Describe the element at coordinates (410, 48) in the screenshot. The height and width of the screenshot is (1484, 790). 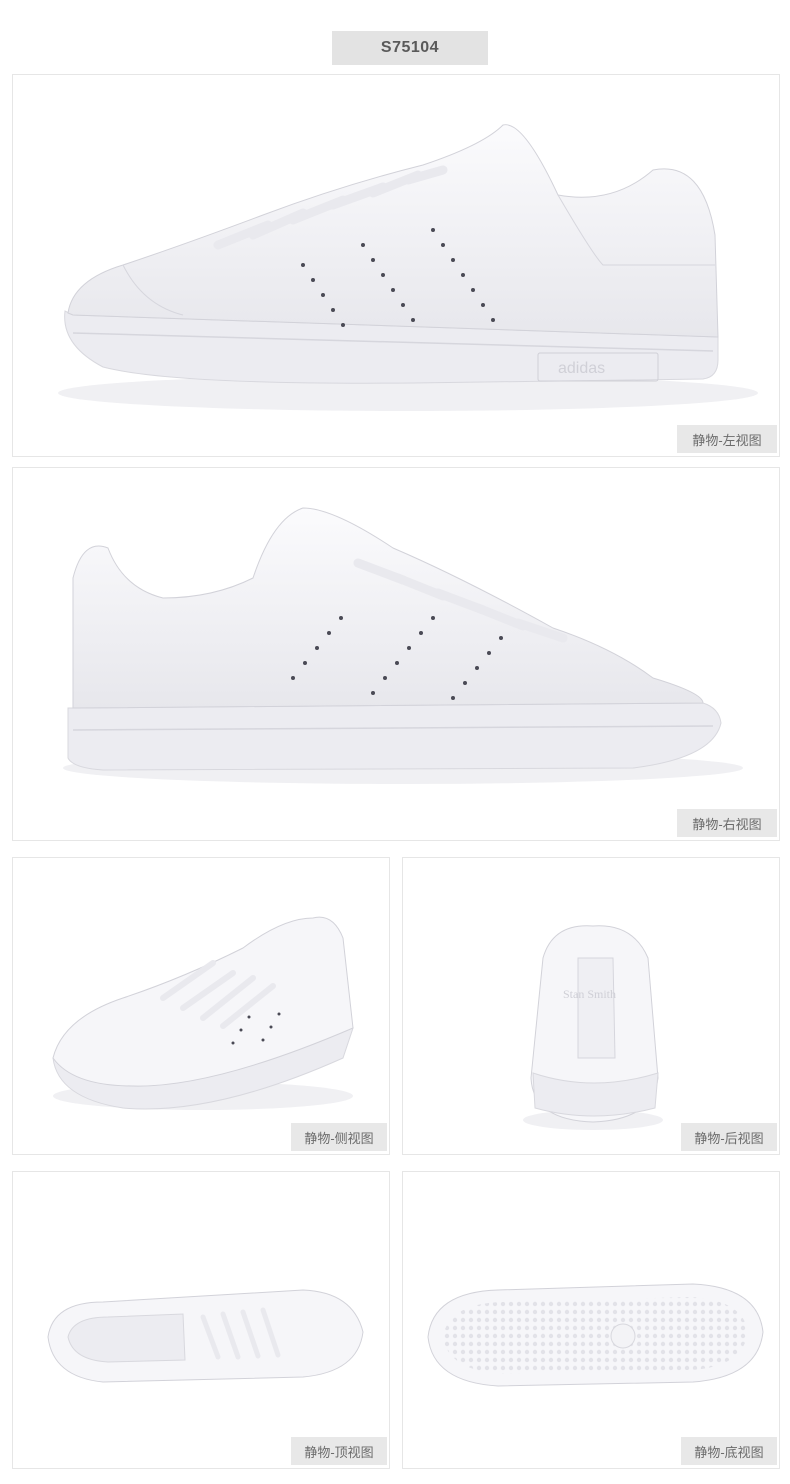
I see `product-sku-label: S75104` at that location.